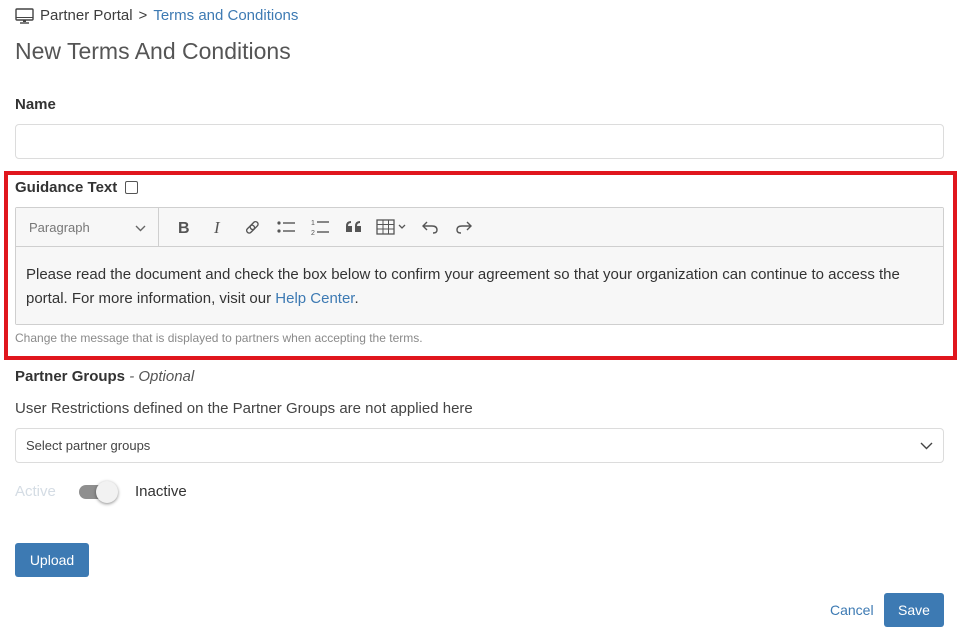  What do you see at coordinates (66, 187) in the screenshot?
I see `guidance-label: Guidance Text` at bounding box center [66, 187].